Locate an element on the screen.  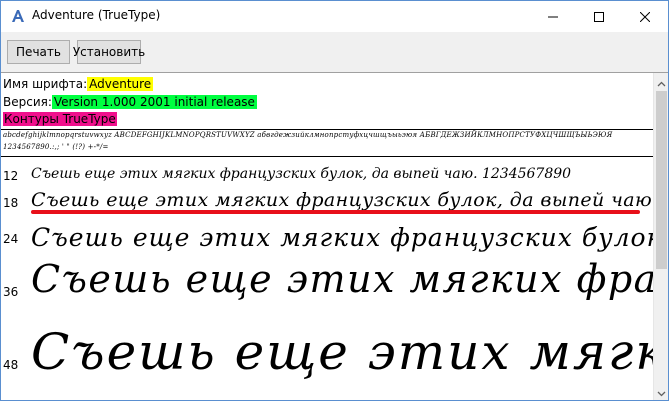
font-name-label: Имя шрифта: is located at coordinates (45, 84).